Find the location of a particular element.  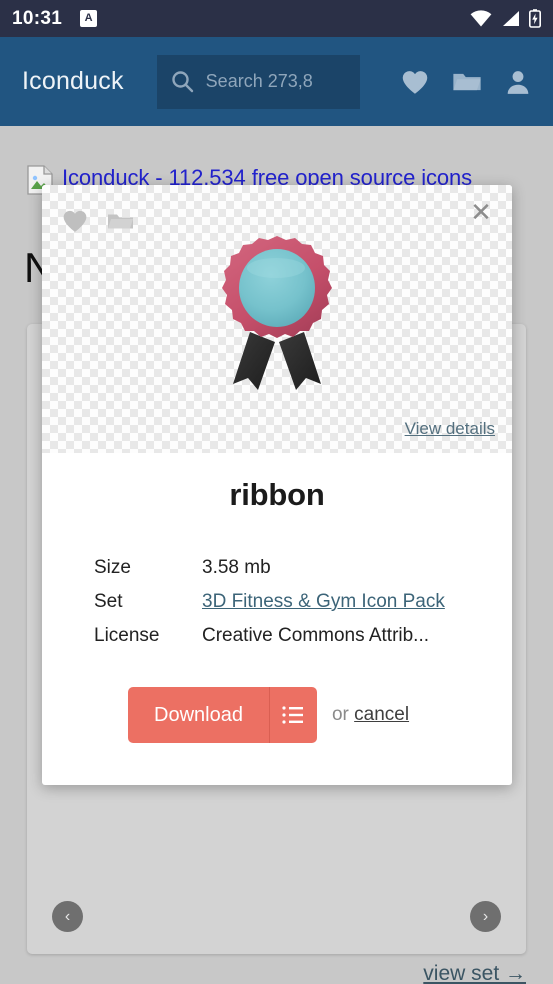

metadata-label-set: Set is located at coordinates (108, 601).